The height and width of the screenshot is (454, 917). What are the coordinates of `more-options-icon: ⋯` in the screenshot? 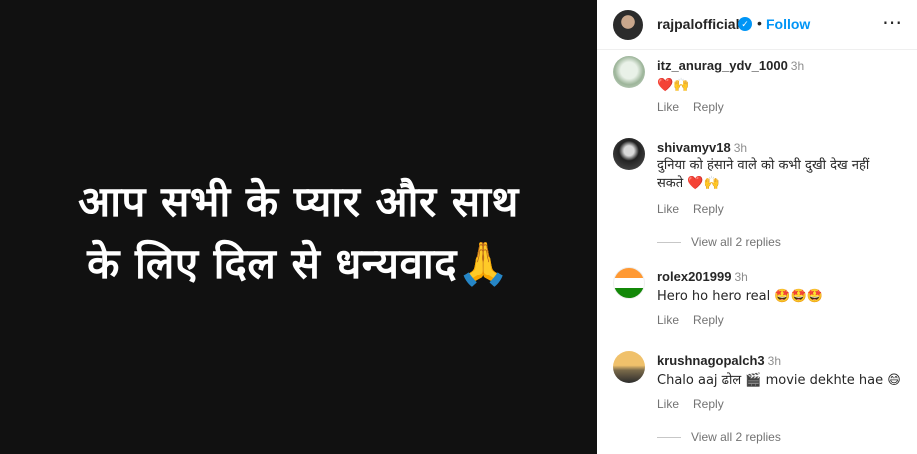 It's located at (892, 22).